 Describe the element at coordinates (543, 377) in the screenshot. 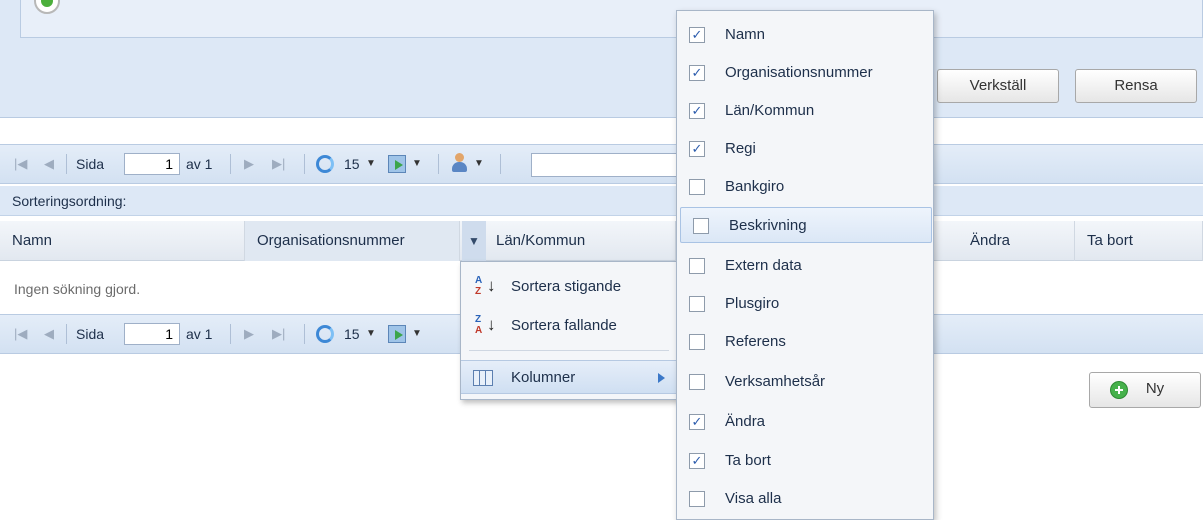

I see `menu-item-label: Kolumner` at that location.